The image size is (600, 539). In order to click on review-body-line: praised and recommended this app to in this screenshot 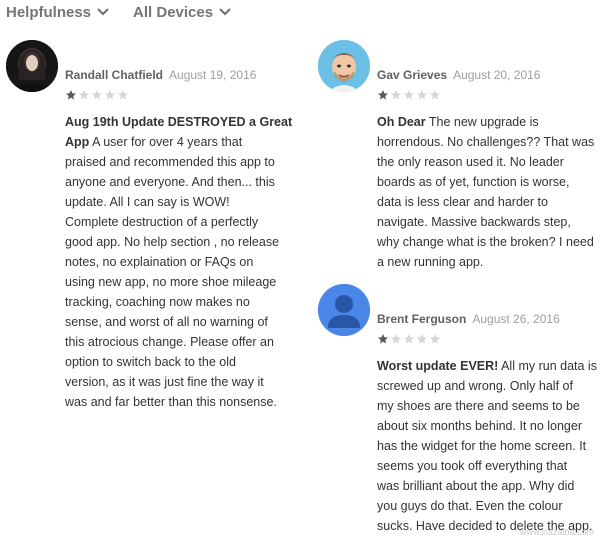, I will do `click(170, 162)`.